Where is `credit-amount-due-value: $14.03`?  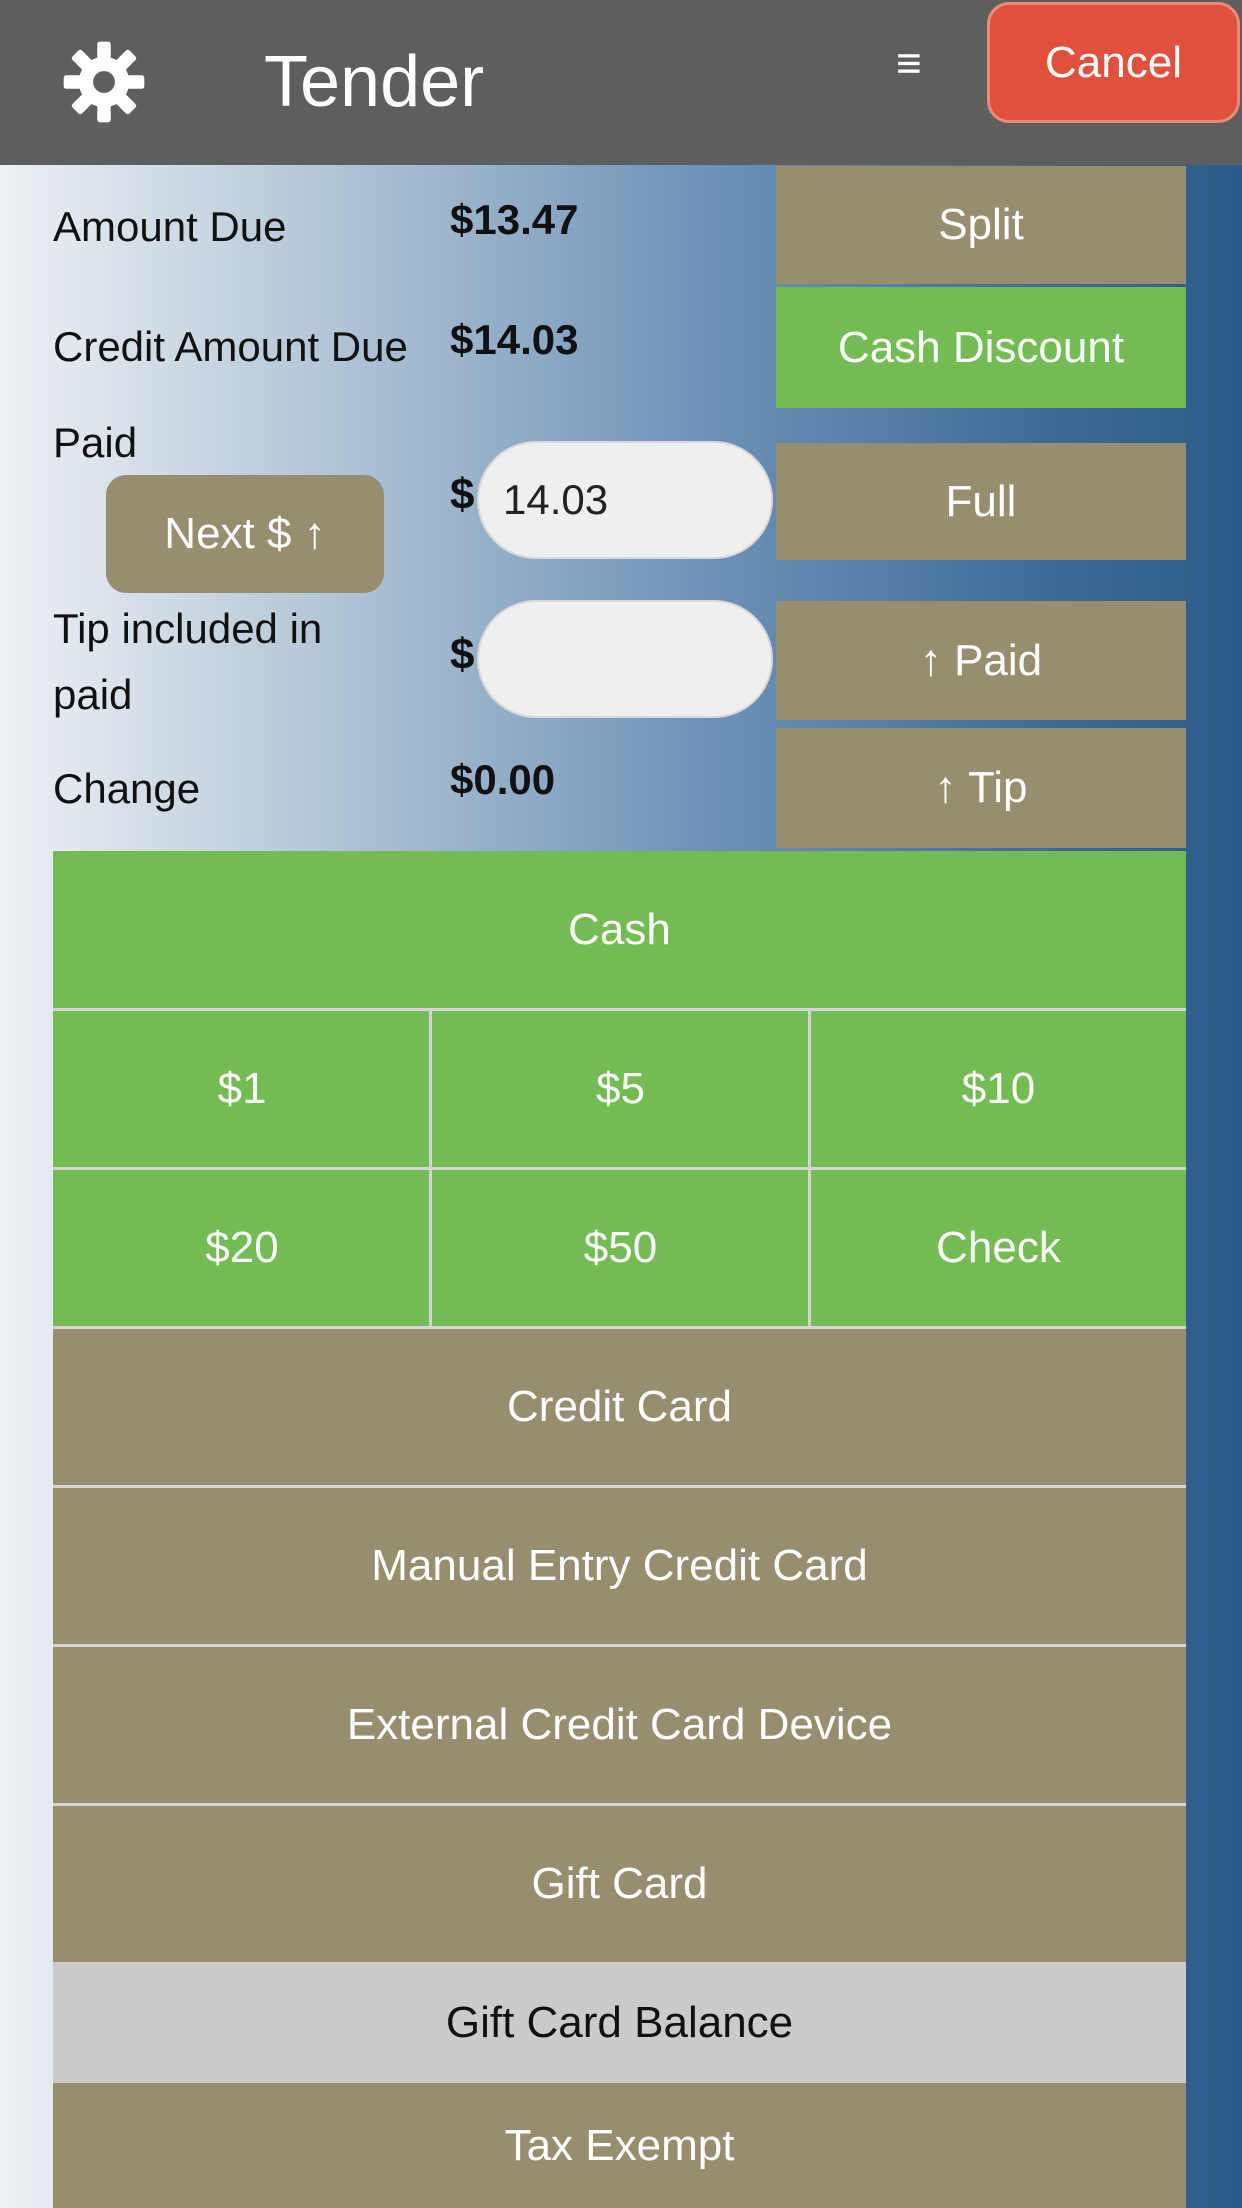 credit-amount-due-value: $14.03 is located at coordinates (514, 339).